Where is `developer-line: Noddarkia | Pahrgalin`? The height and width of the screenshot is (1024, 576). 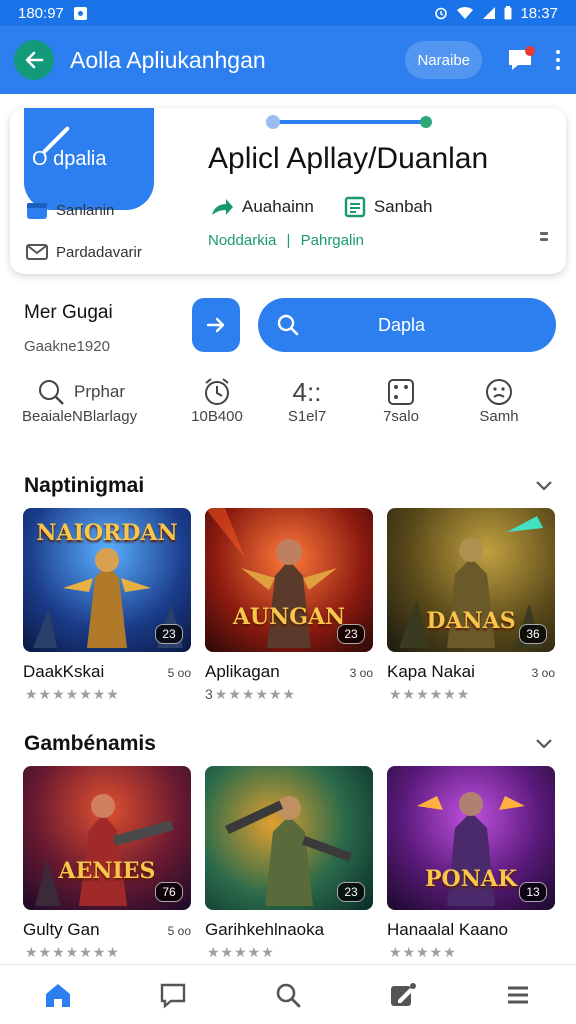
developer-line: Noddarkia | Pahrgalin is located at coordinates (286, 240).